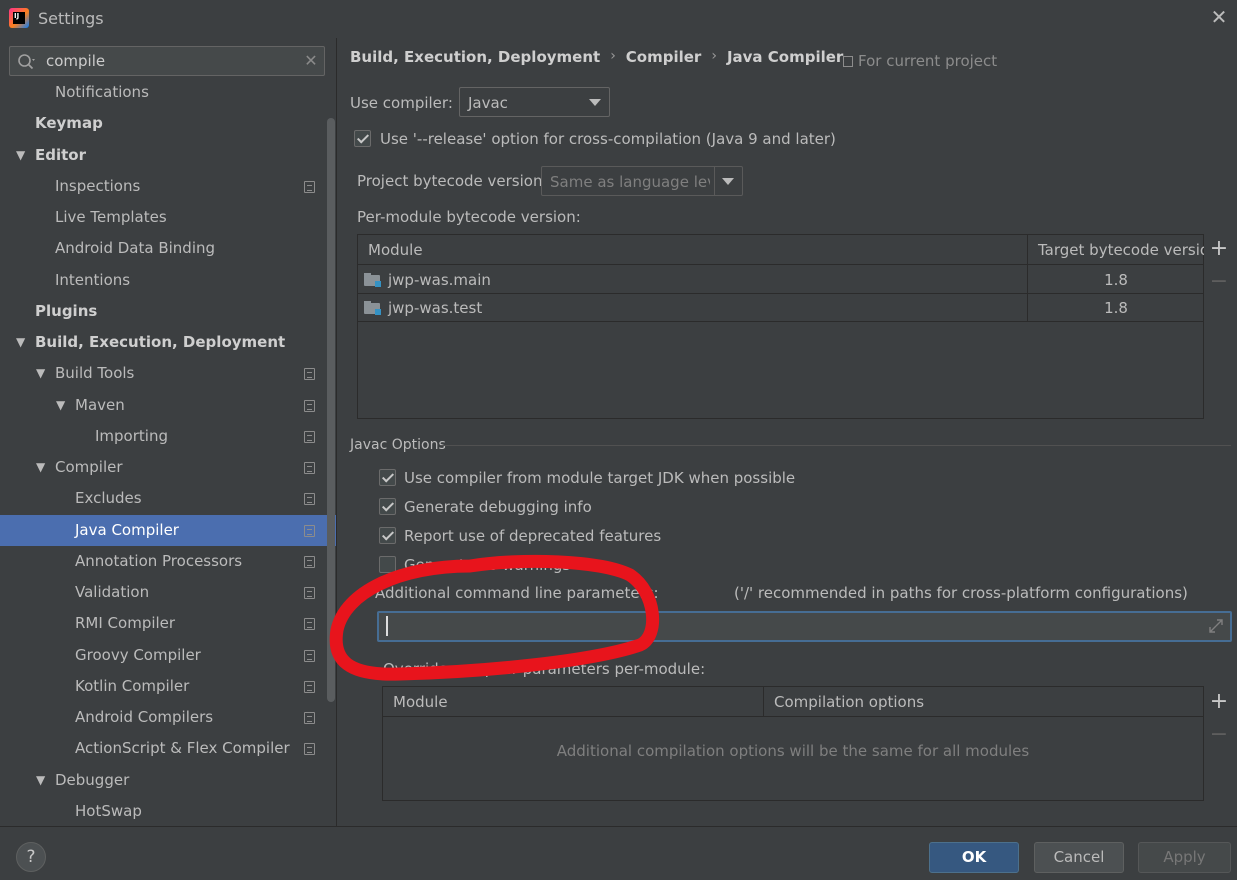 Image resolution: width=1237 pixels, height=880 pixels. I want to click on intellij-app-icon: IJ, so click(19, 18).